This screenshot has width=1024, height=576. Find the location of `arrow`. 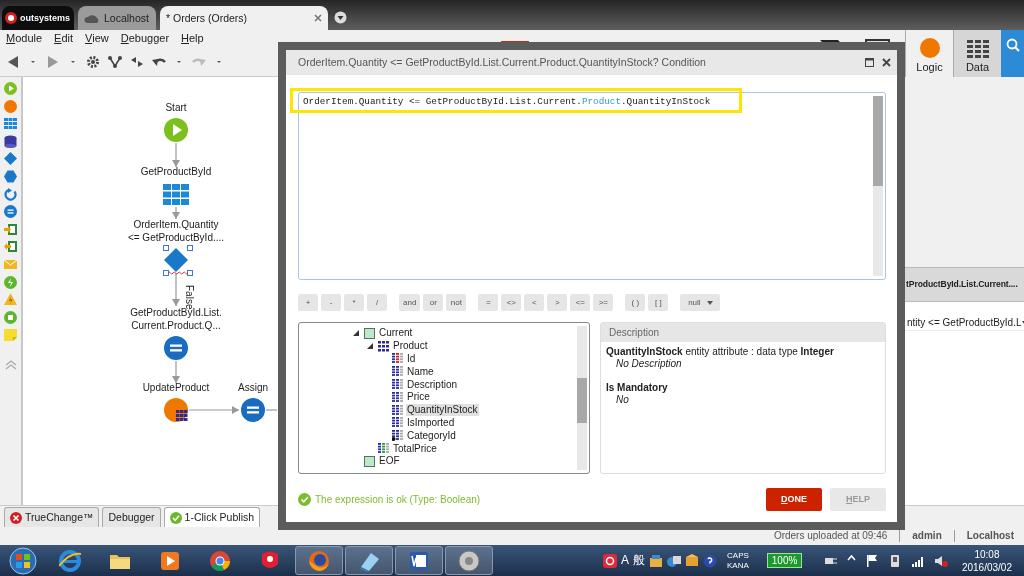

arrow is located at coordinates (176, 289).